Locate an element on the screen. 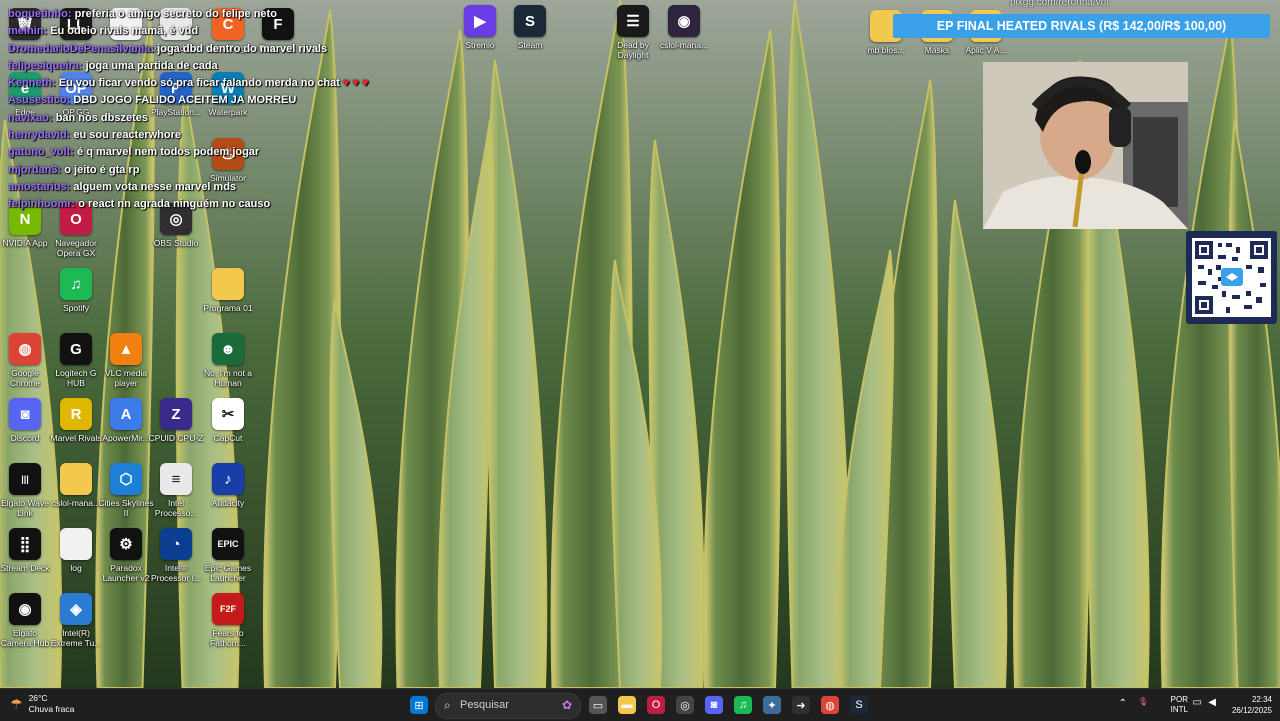  clock: 22:34 26/12/2025 is located at coordinates (1252, 705).